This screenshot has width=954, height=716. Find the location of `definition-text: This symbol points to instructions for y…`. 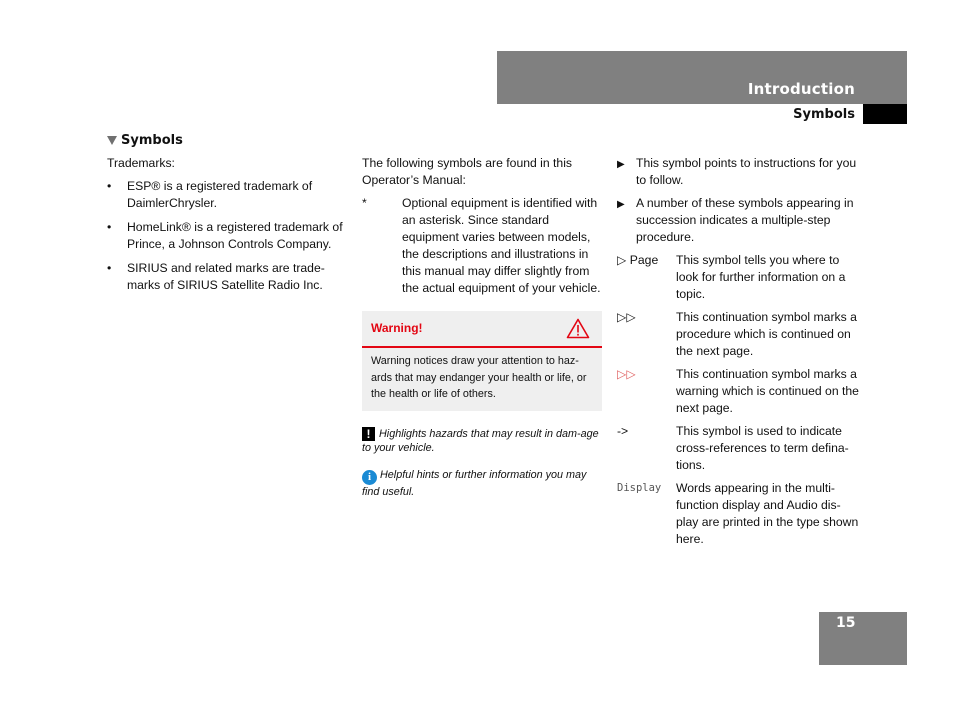

definition-text: This symbol points to instructions for y… is located at coordinates (746, 171).